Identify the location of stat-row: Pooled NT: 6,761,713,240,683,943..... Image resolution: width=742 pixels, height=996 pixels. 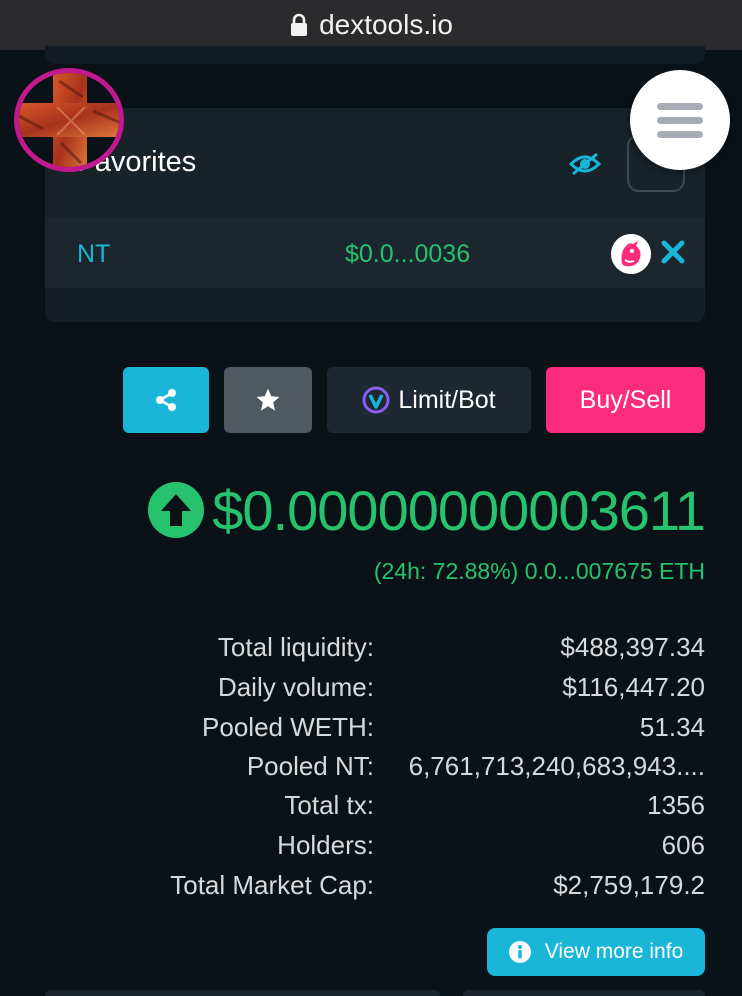
(371, 771).